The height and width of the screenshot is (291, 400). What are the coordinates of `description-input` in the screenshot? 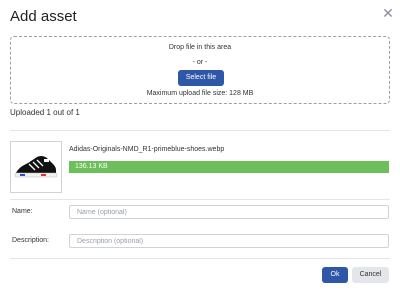 It's located at (229, 241).